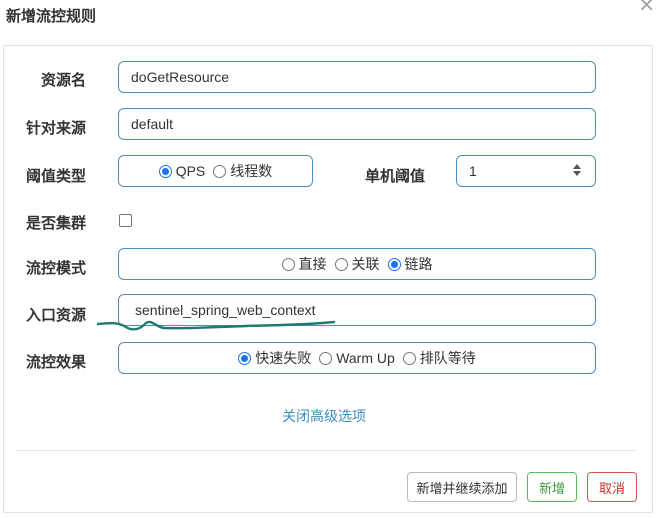 The image size is (657, 518). I want to click on option-label: 线程数, so click(251, 171).